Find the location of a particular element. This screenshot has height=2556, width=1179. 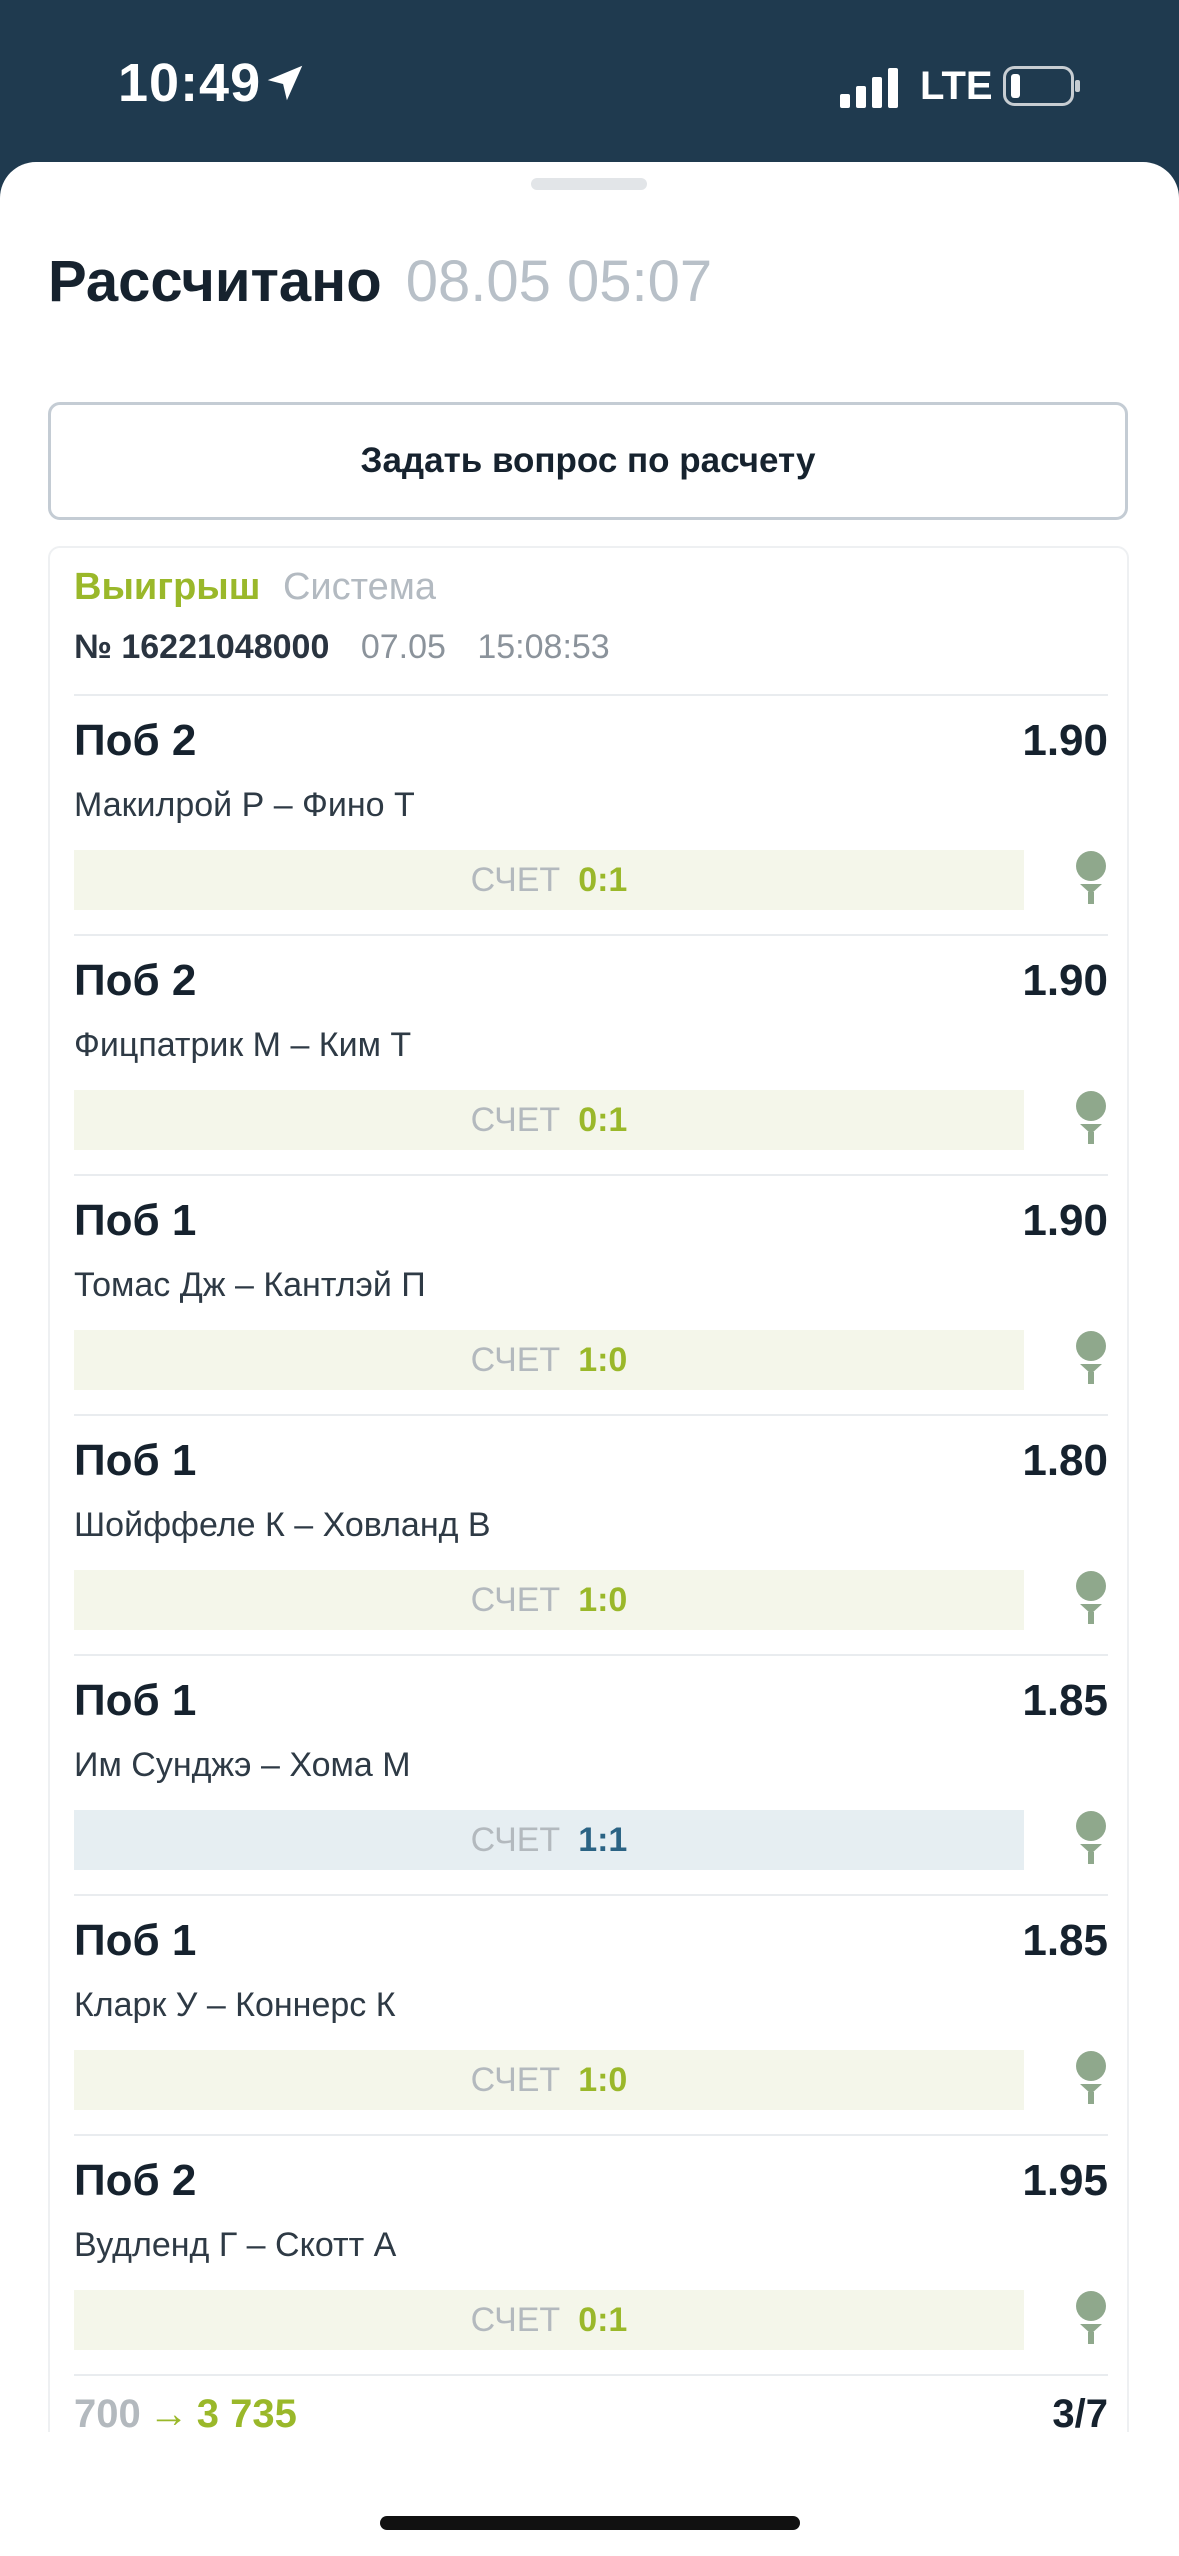

selection-event: Им Сунджэ – Хома М is located at coordinates (242, 1765).